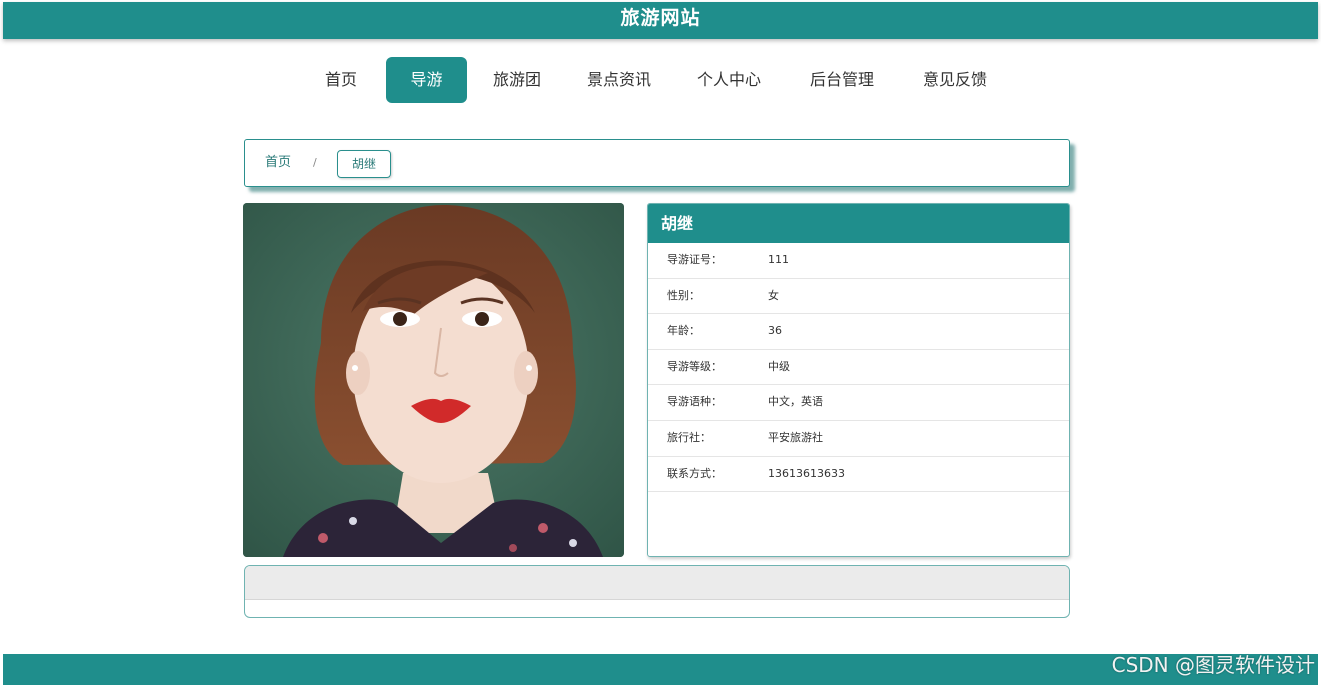  Describe the element at coordinates (955, 80) in the screenshot. I see `nav-item-feedback: 意见反馈` at that location.